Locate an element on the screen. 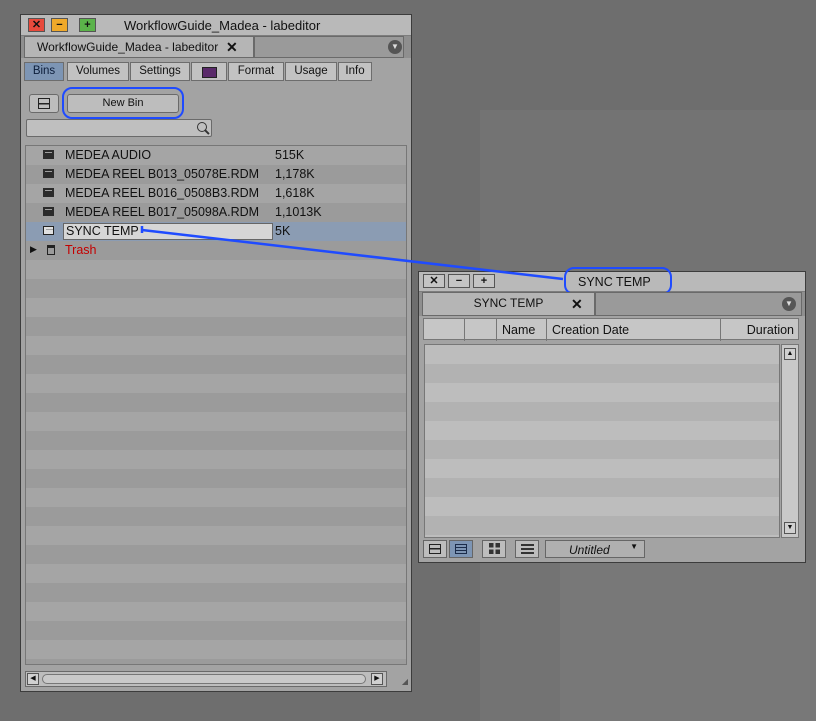 The image size is (816, 721). project-section-tabs: Bins Volumes Settings Format Usage Info is located at coordinates (214, 72).